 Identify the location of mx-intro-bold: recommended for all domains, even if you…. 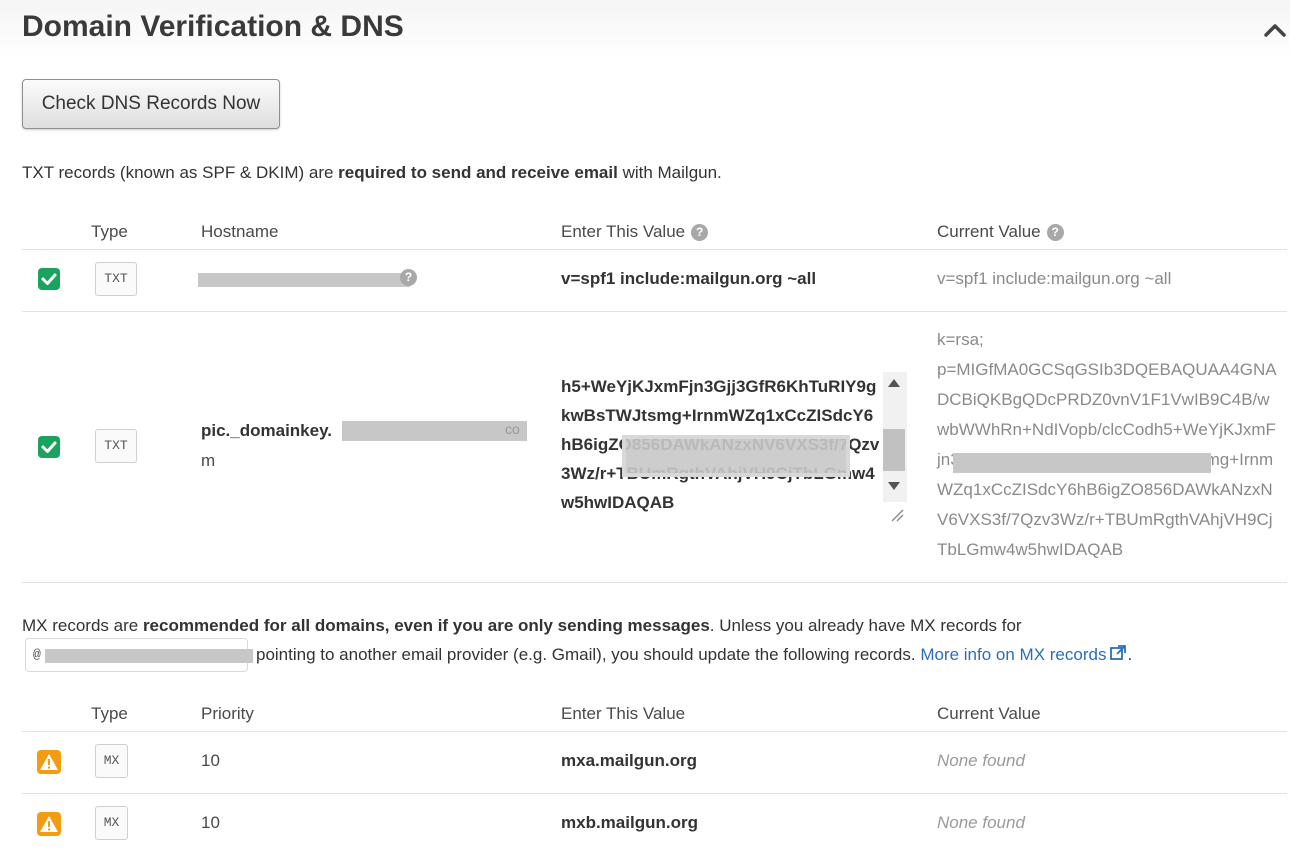
(426, 625).